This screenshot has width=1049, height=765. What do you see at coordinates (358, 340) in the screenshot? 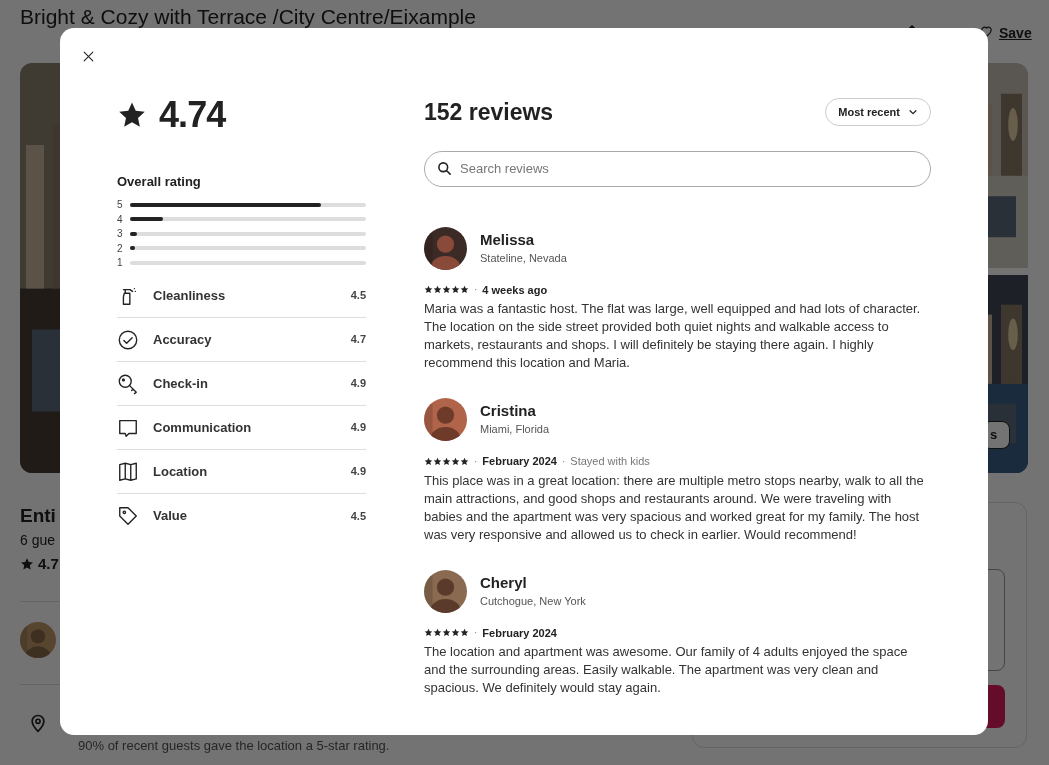
I see `category-score: 4.7` at bounding box center [358, 340].